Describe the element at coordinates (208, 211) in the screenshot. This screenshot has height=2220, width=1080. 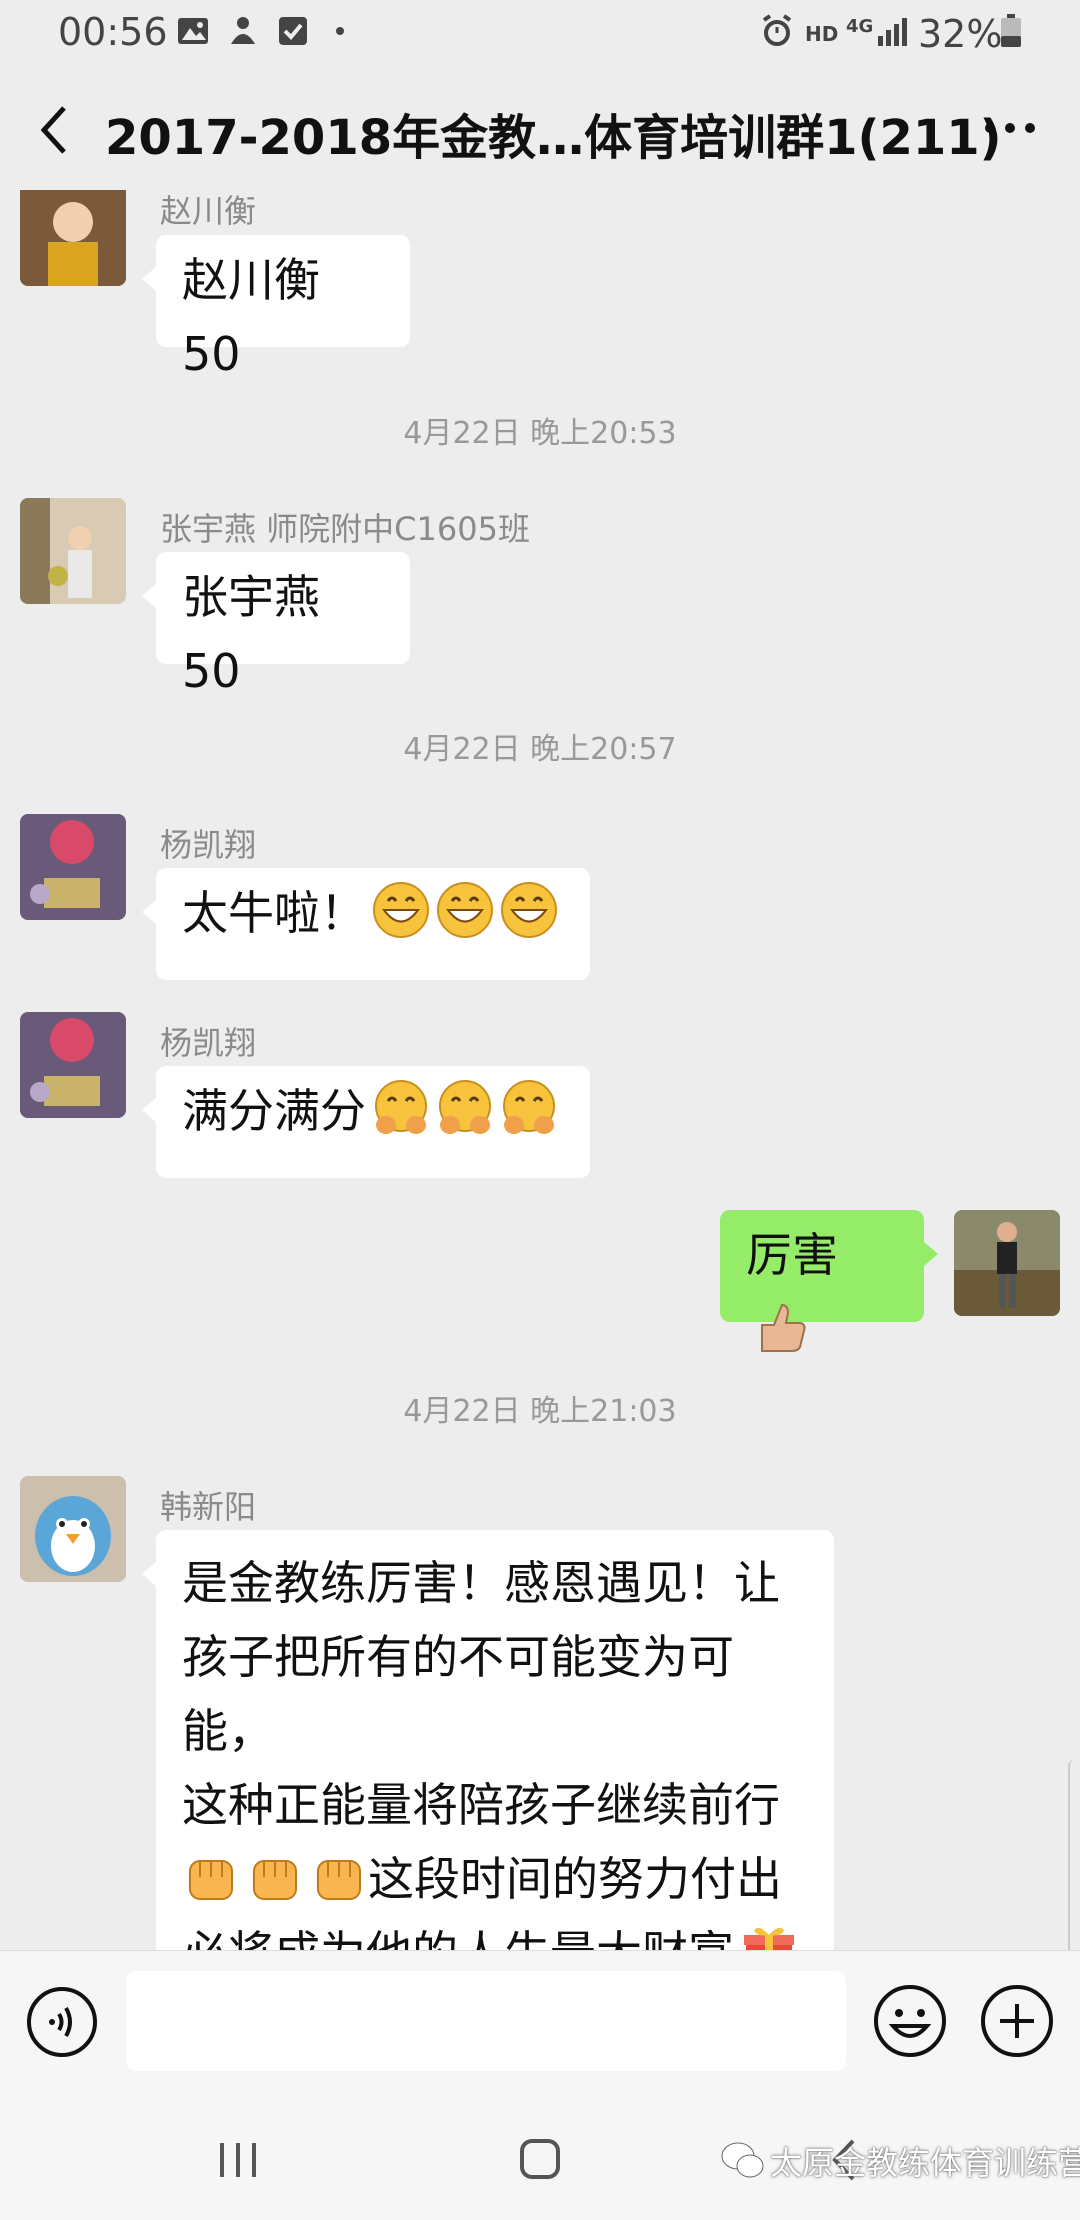
I see `sender-name: 赵川衡` at that location.